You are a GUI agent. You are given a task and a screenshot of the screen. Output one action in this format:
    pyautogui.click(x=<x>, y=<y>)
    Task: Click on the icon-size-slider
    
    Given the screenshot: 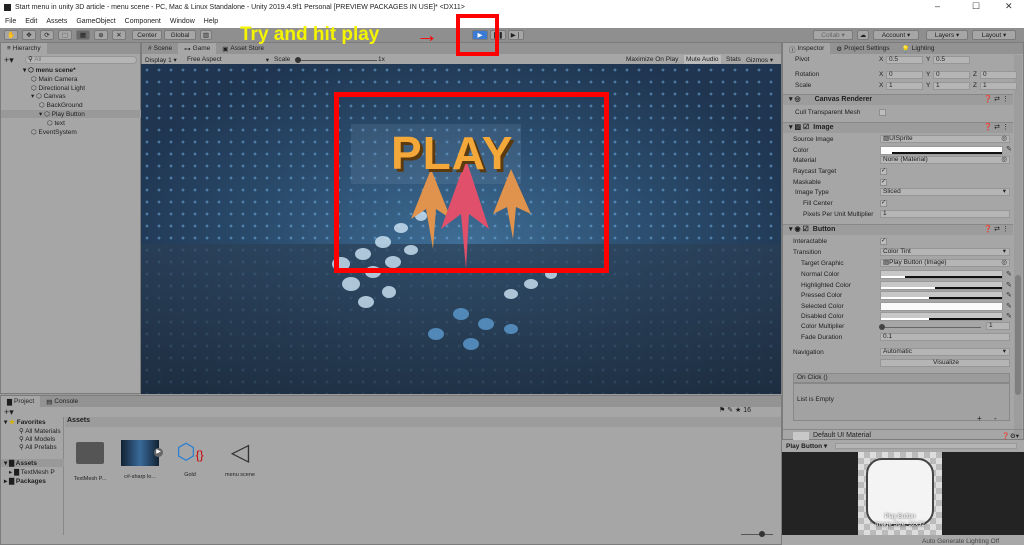 What is the action you would take?
    pyautogui.click(x=757, y=534)
    